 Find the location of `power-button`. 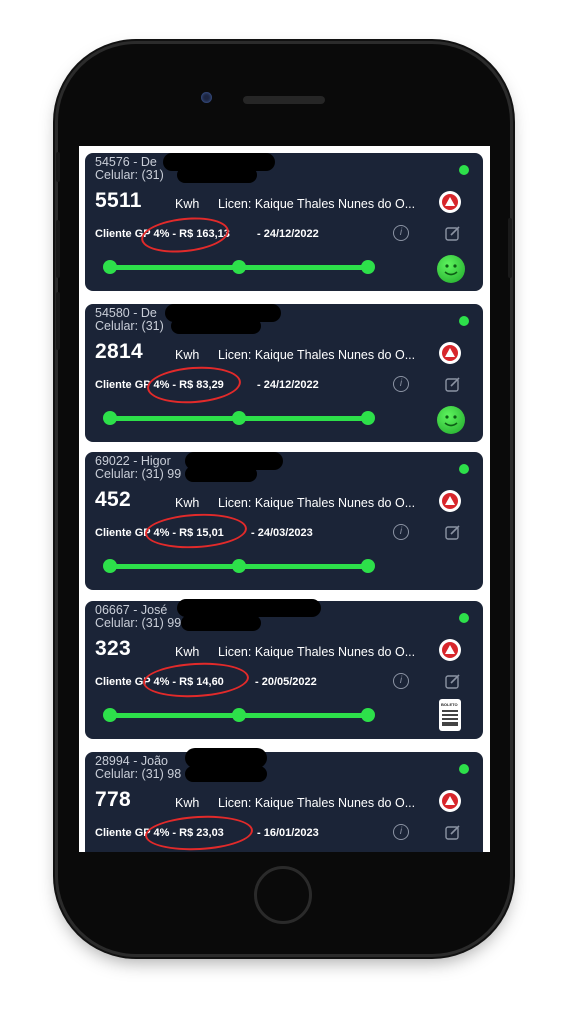

power-button is located at coordinates (510, 248).